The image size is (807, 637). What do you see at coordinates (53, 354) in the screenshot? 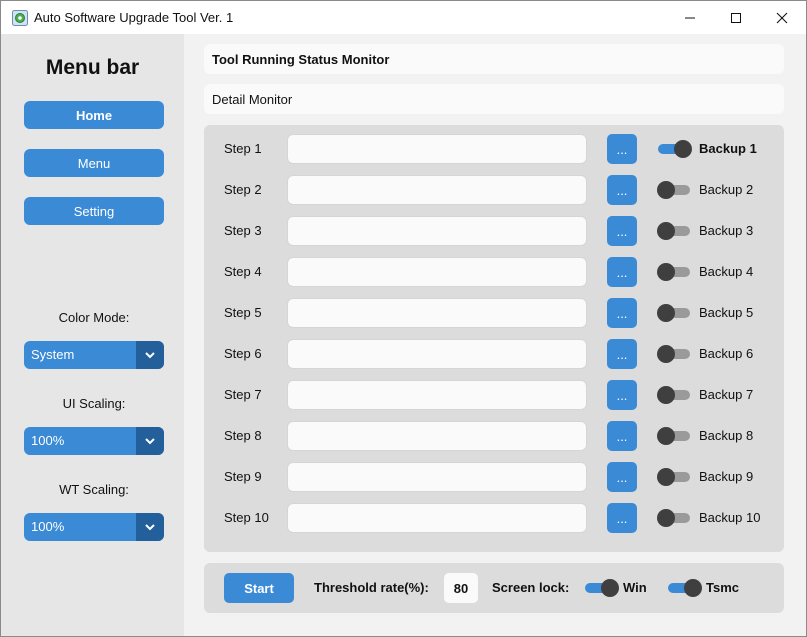
I see `color-mode-value: System` at bounding box center [53, 354].